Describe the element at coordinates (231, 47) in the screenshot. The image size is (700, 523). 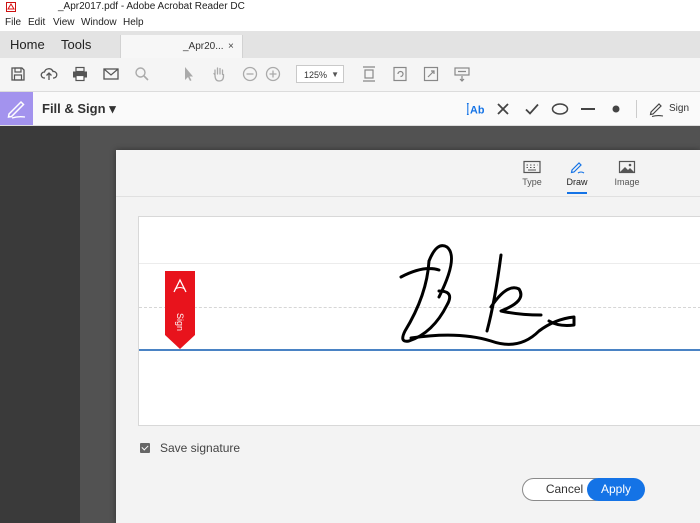
I see `close-tab-button: ×` at that location.